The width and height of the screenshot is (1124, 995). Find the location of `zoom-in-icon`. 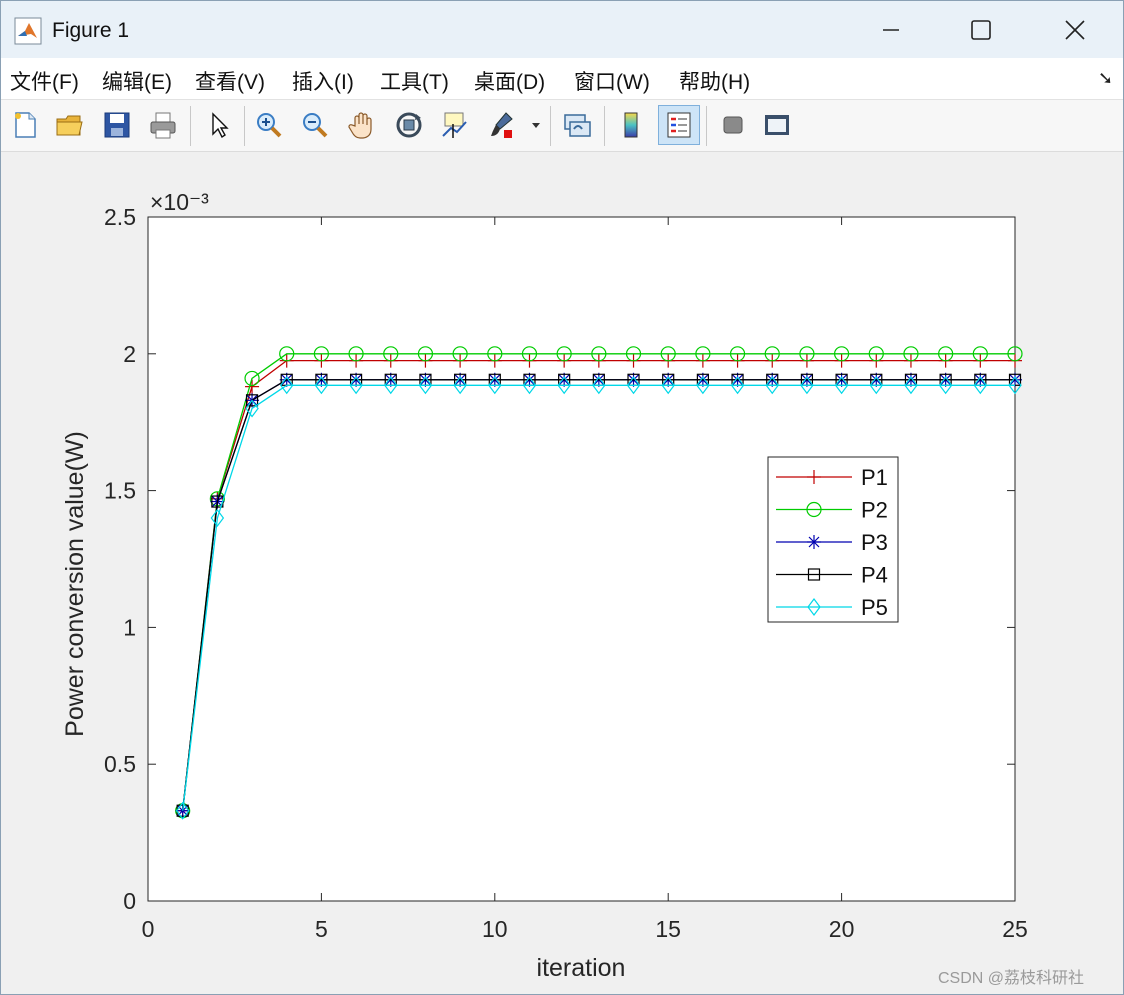

zoom-in-icon is located at coordinates (269, 125).